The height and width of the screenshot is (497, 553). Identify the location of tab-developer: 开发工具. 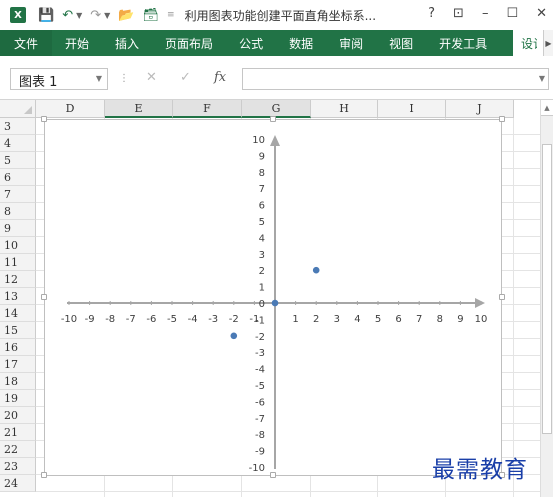
(463, 43).